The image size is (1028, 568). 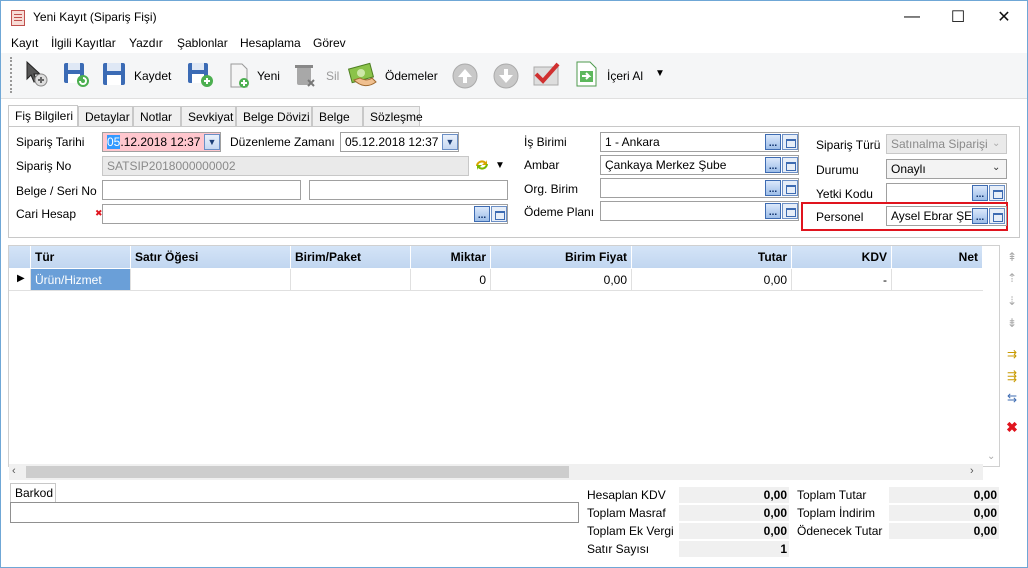 I want to click on seri-no-field, so click(x=408, y=190).